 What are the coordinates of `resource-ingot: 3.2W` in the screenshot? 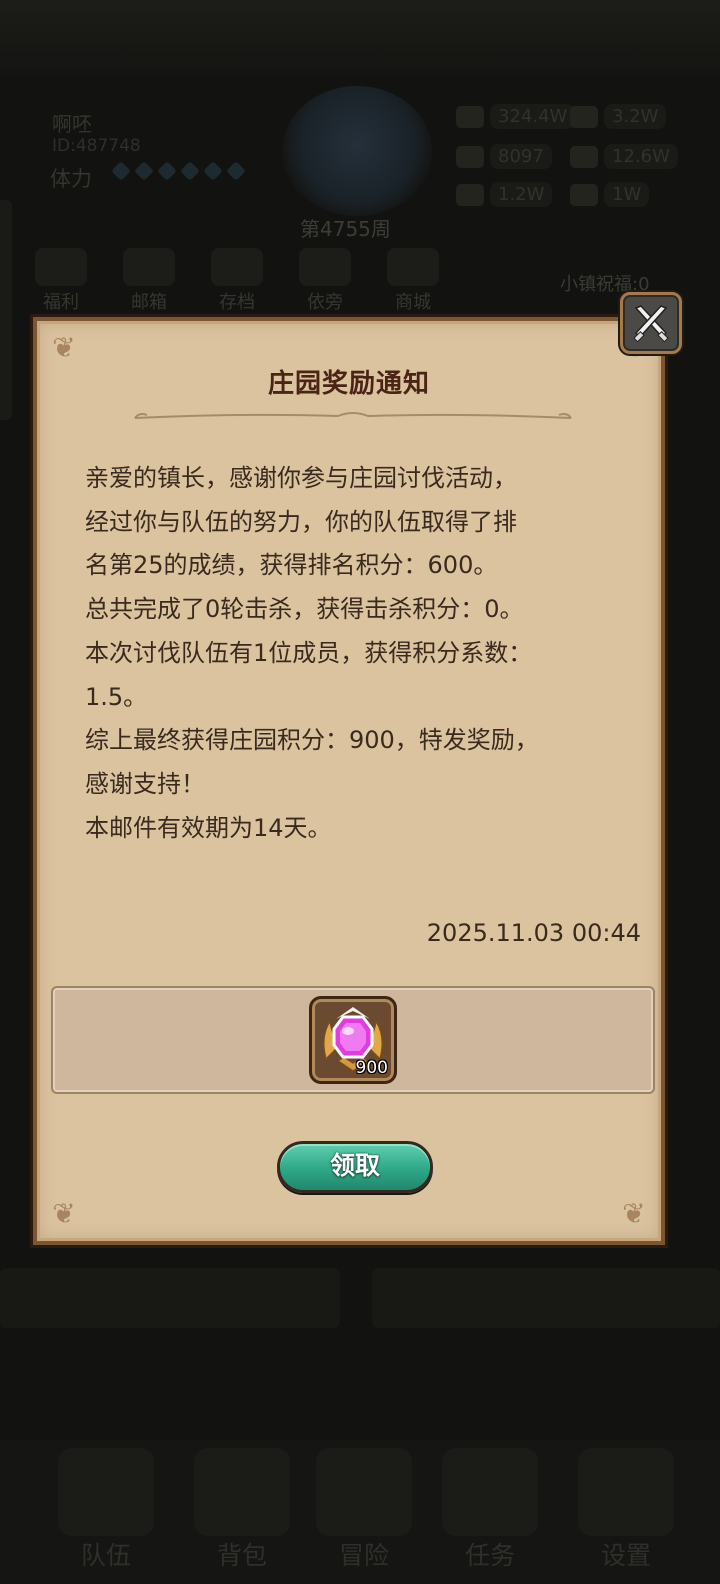 It's located at (618, 116).